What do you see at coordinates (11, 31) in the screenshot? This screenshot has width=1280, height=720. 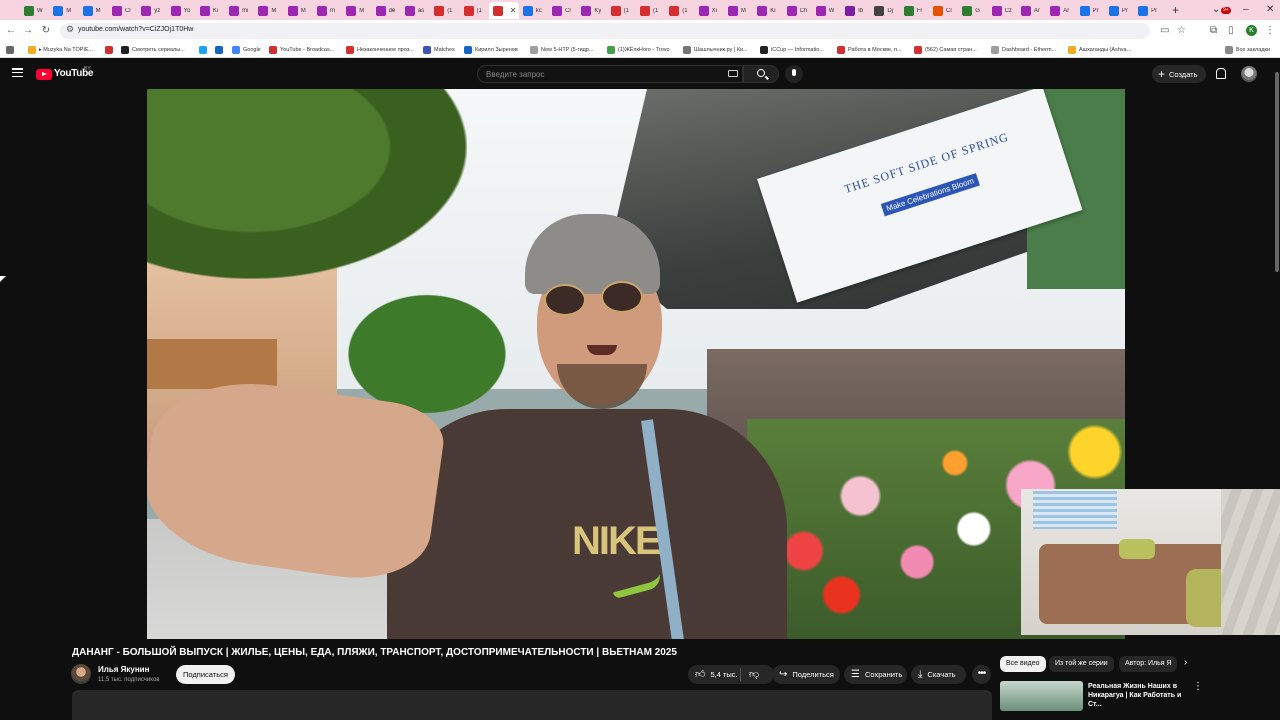 I see `back-icon: ←` at bounding box center [11, 31].